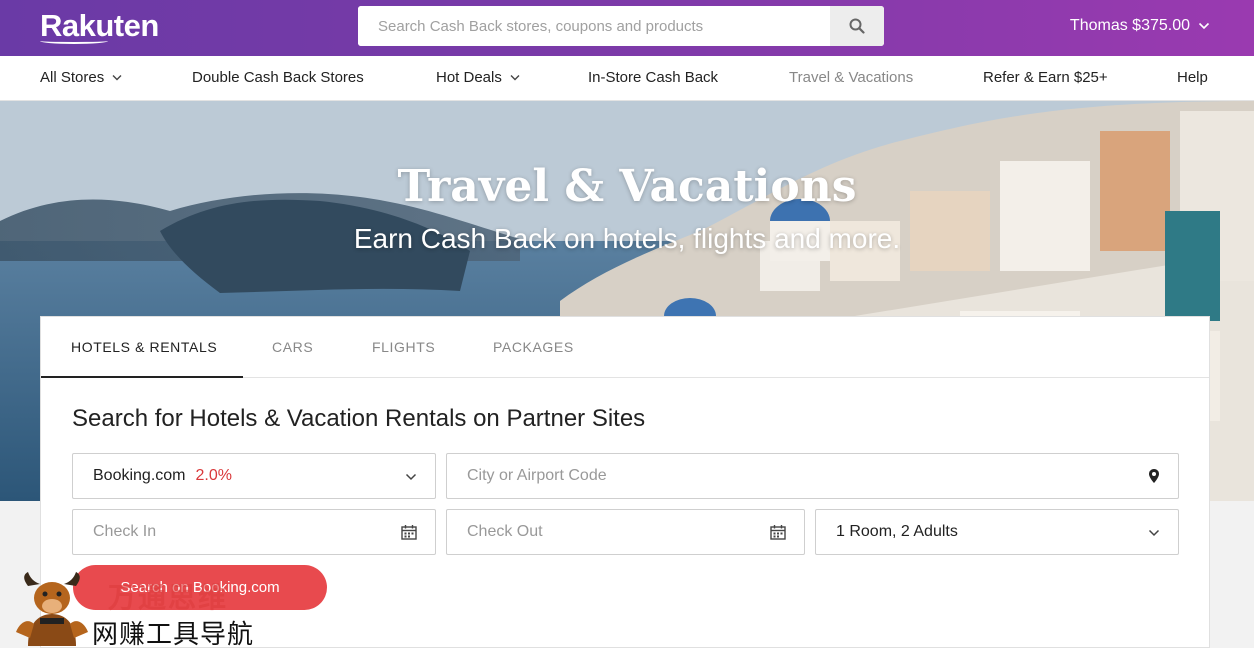 Image resolution: width=1254 pixels, height=648 pixels. I want to click on logo-swoosh, so click(74, 41).